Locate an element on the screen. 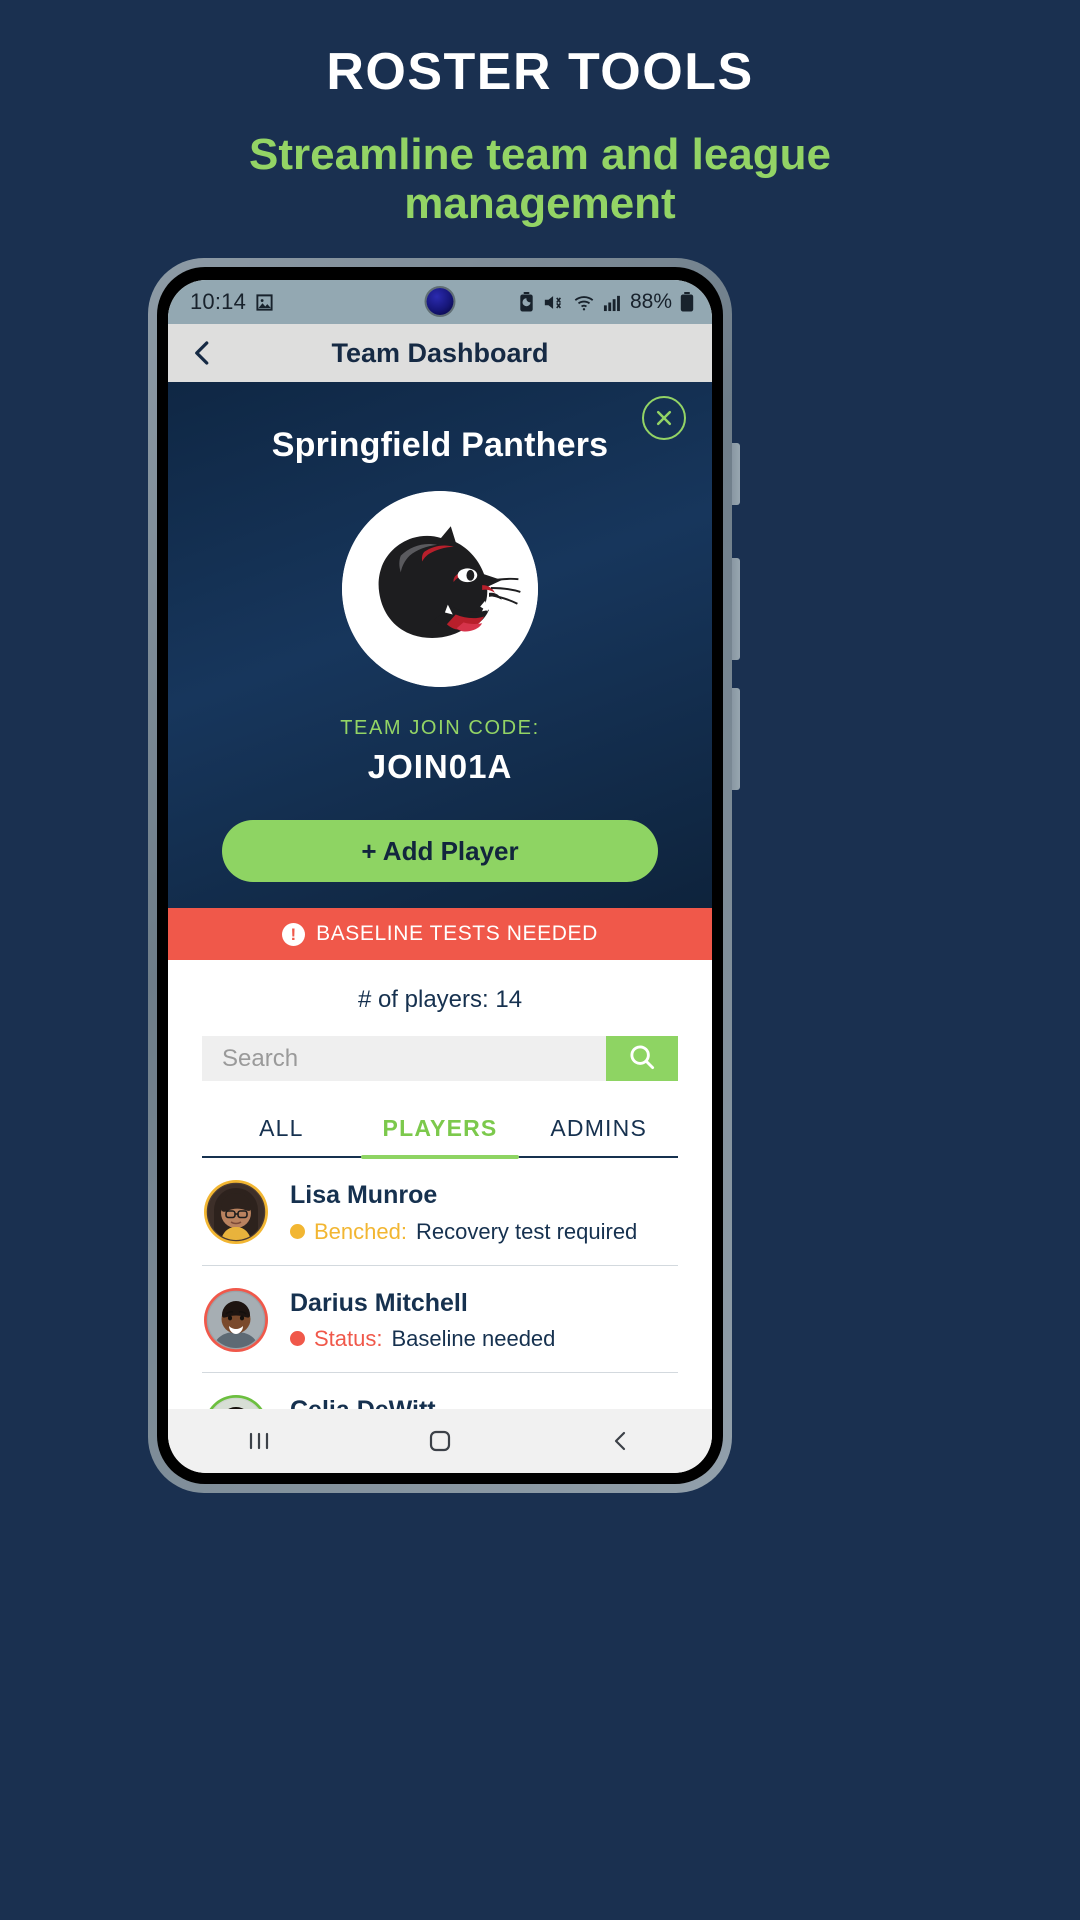 The width and height of the screenshot is (1080, 1920). status-bar: 10:14 88% is located at coordinates (440, 302).